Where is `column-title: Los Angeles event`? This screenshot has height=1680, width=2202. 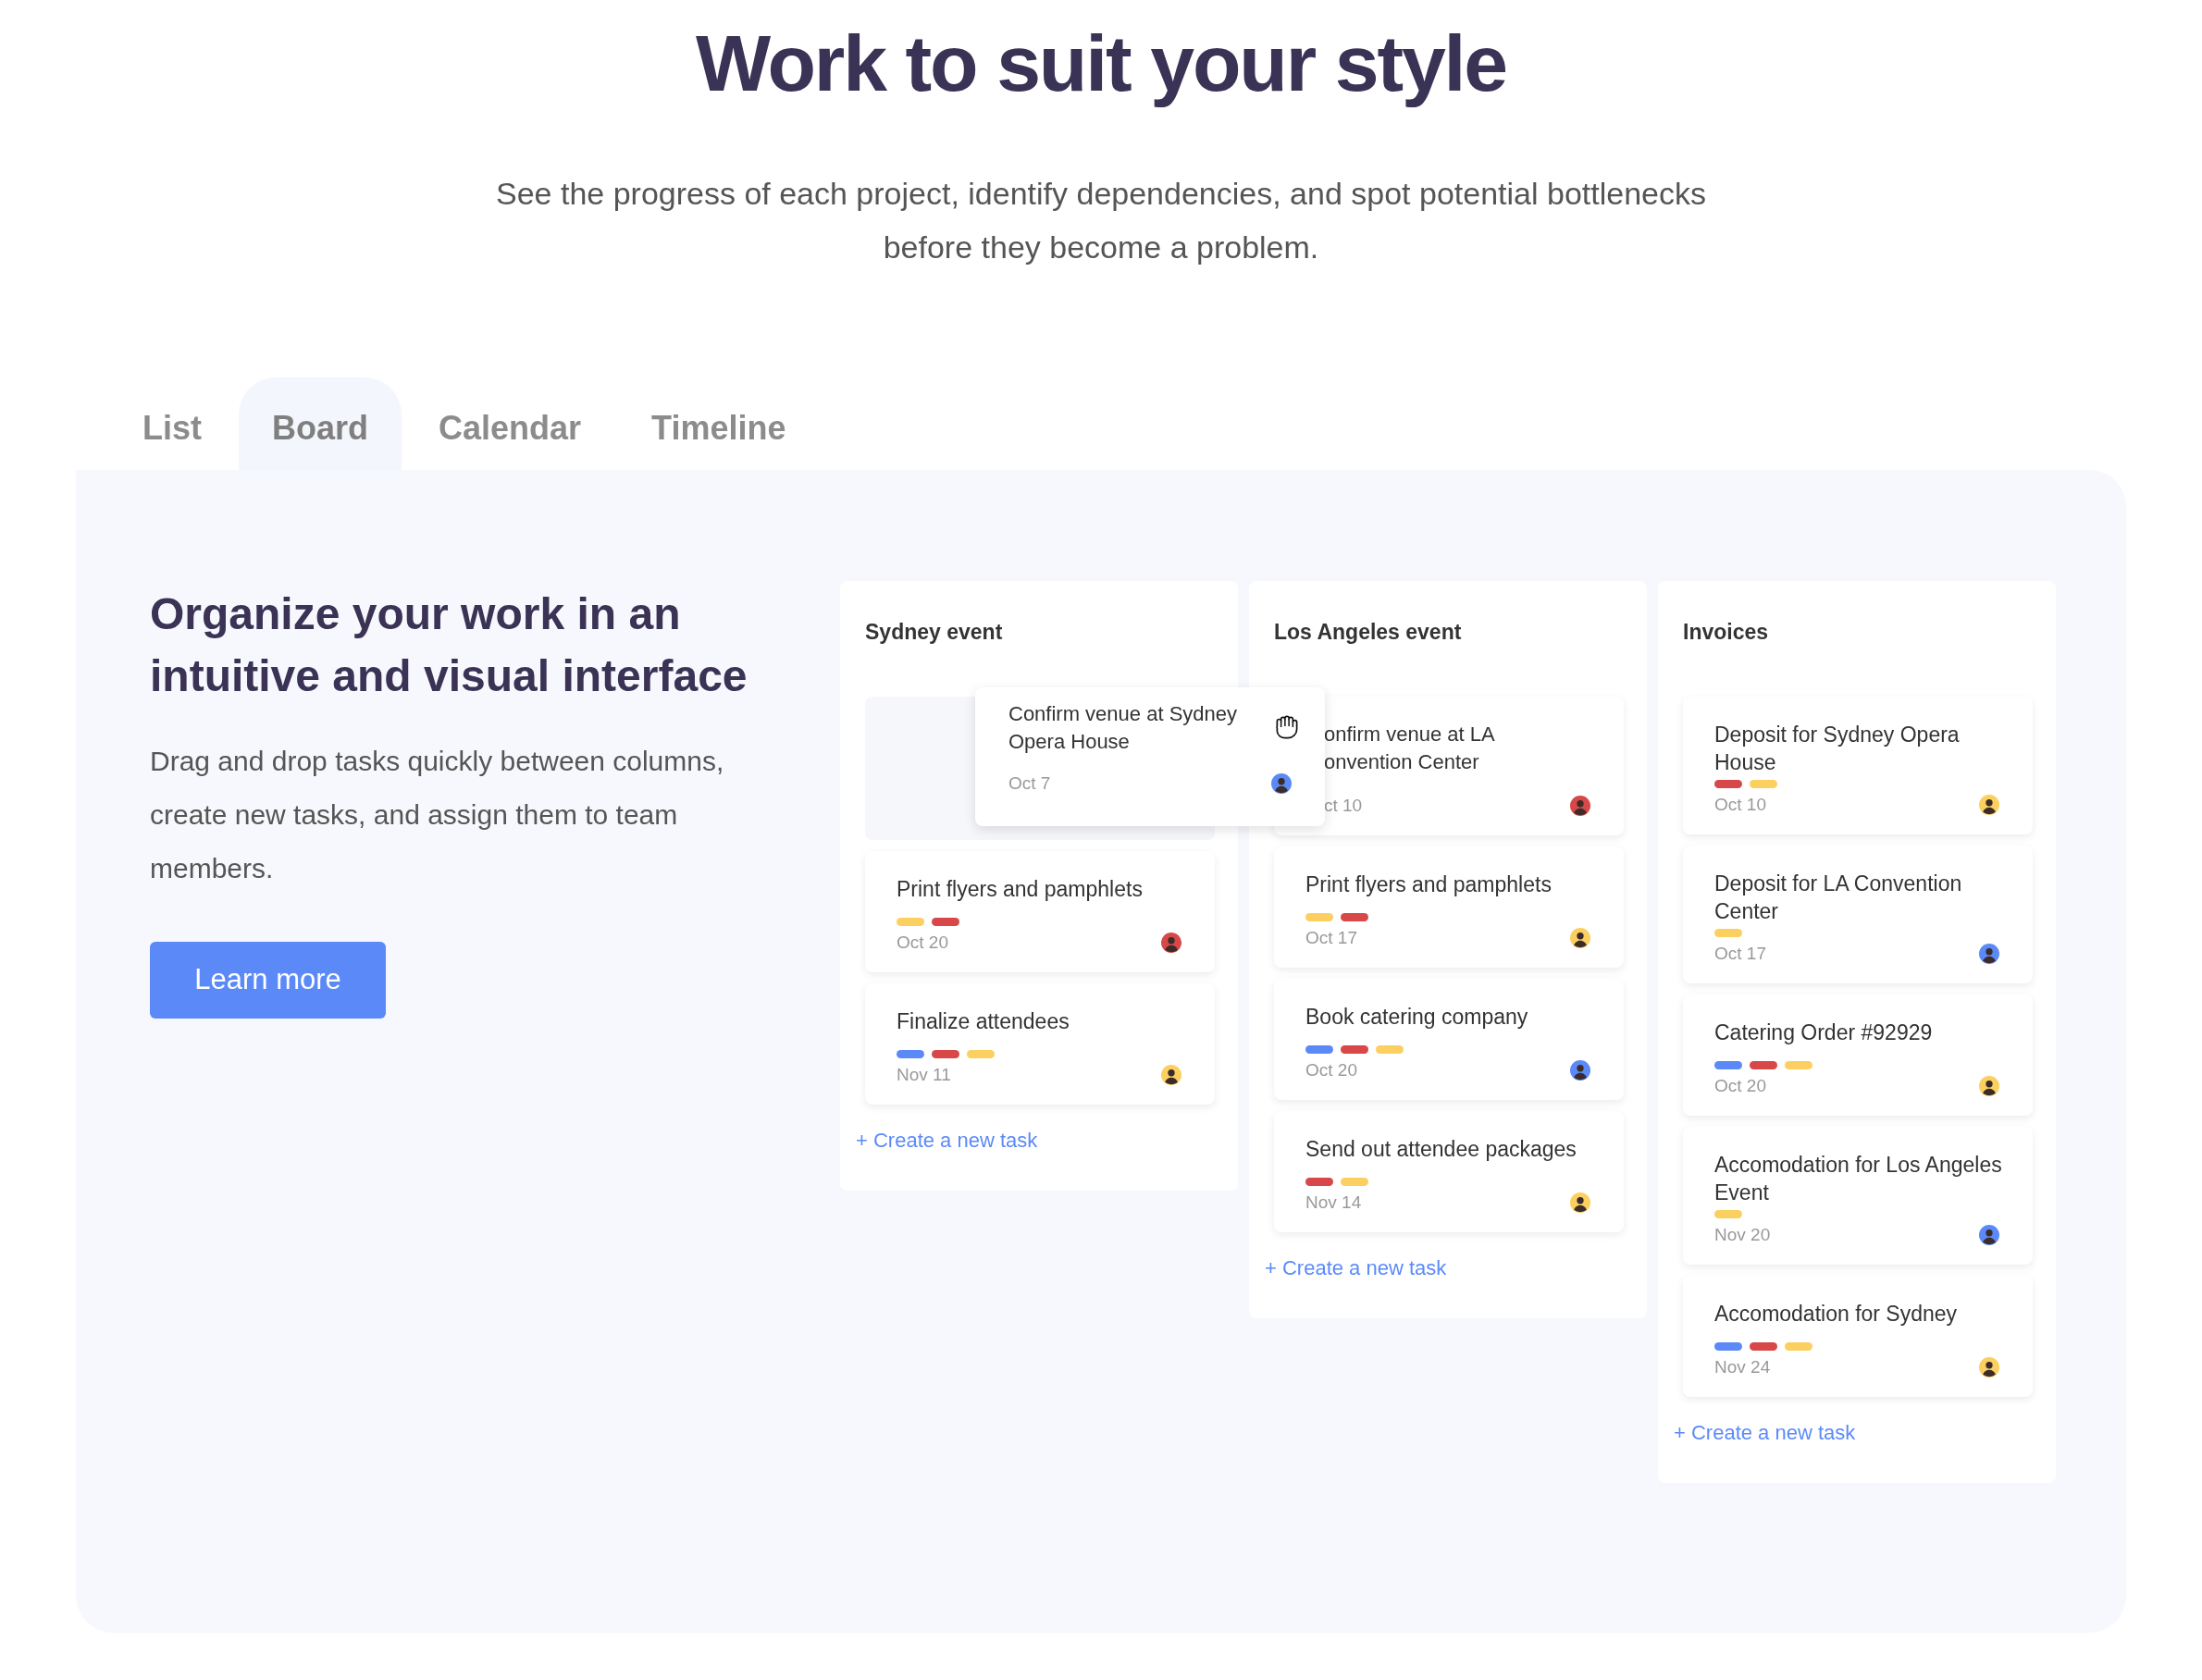 column-title: Los Angeles event is located at coordinates (1368, 632).